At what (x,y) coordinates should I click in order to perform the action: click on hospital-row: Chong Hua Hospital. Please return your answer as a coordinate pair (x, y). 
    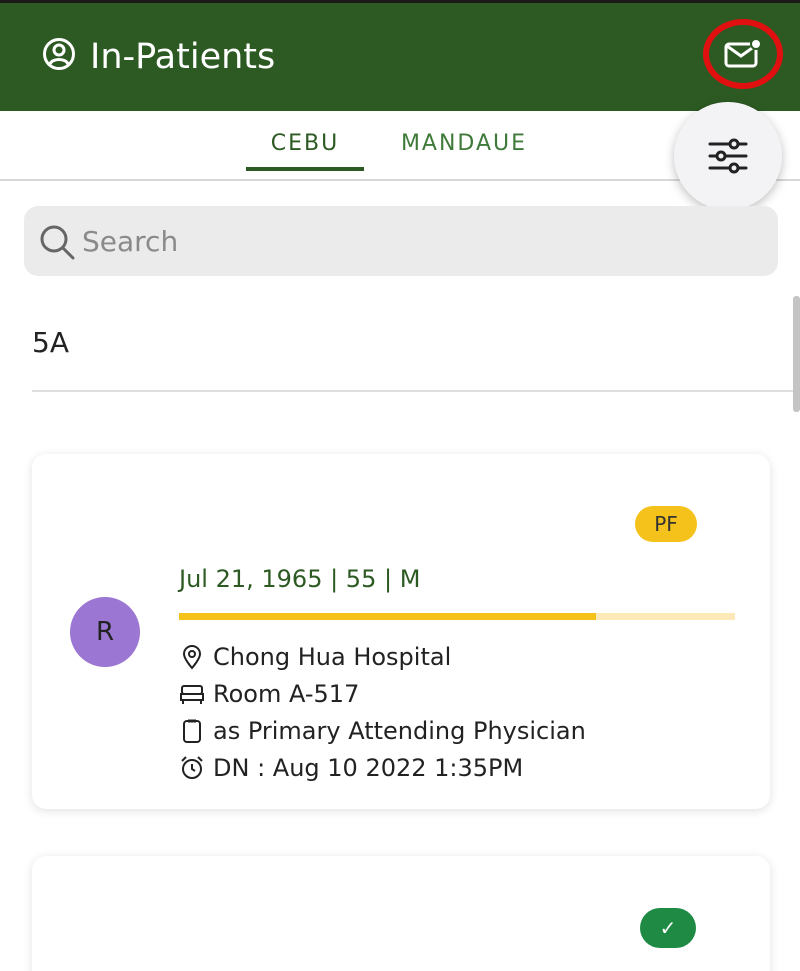
    Looking at the image, I should click on (315, 657).